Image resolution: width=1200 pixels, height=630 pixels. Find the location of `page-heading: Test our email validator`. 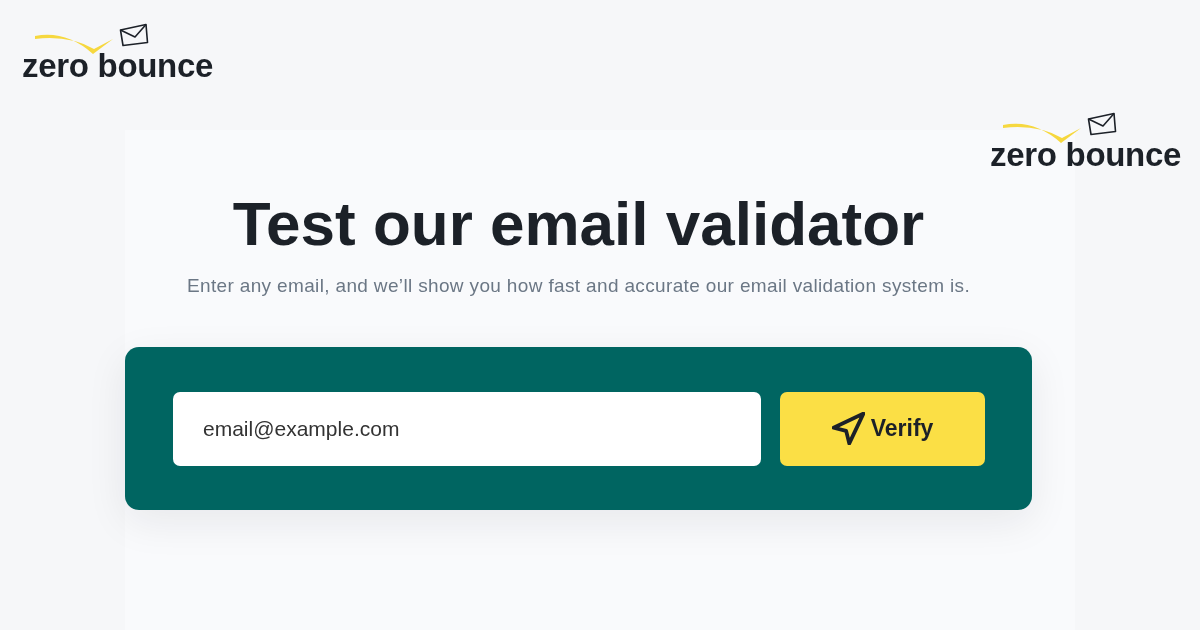

page-heading: Test our email validator is located at coordinates (578, 224).